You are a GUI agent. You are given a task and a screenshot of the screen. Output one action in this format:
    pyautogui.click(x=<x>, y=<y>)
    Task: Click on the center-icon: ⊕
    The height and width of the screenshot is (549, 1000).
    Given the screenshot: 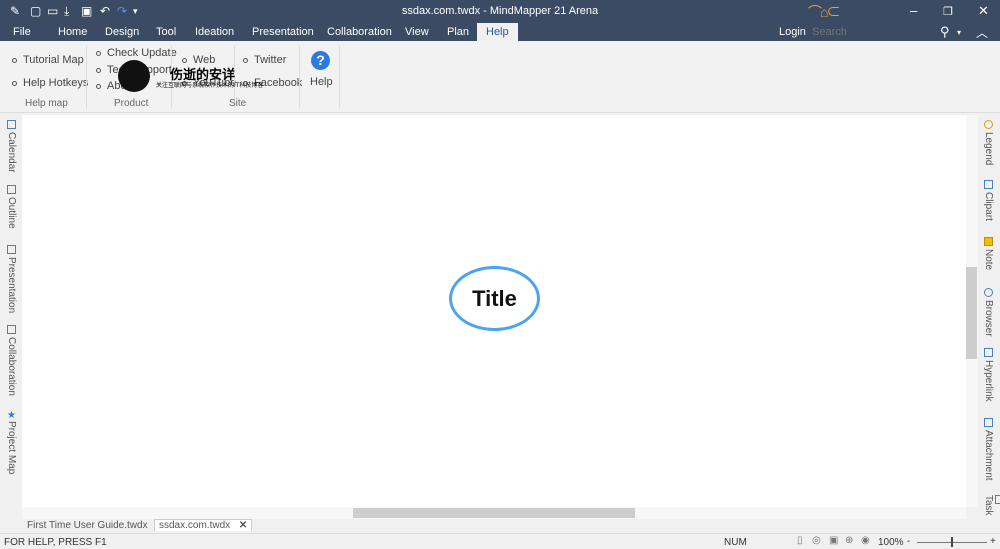 What is the action you would take?
    pyautogui.click(x=849, y=540)
    